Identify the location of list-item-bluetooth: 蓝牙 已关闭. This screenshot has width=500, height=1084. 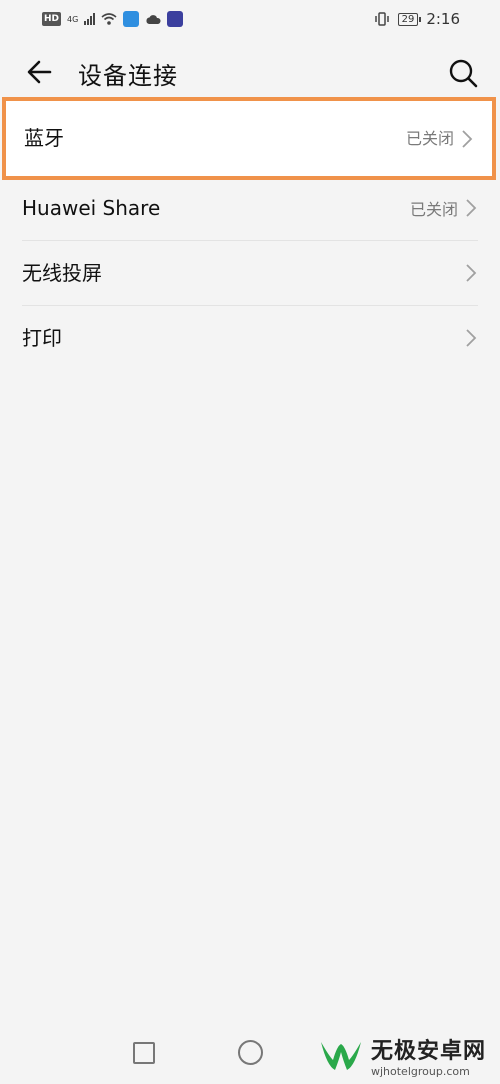
(249, 138).